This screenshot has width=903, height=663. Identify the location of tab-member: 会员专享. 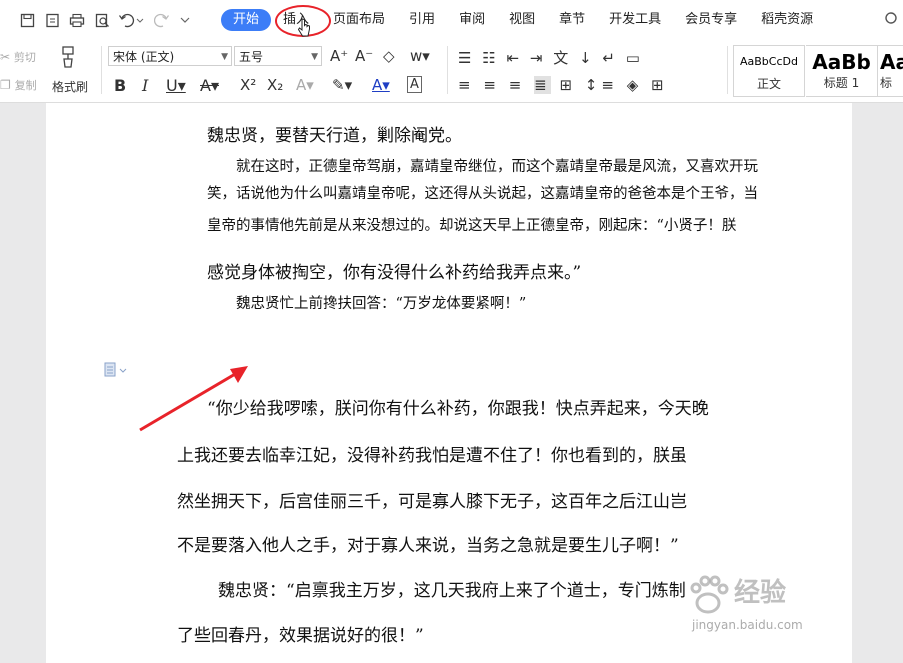
(711, 20).